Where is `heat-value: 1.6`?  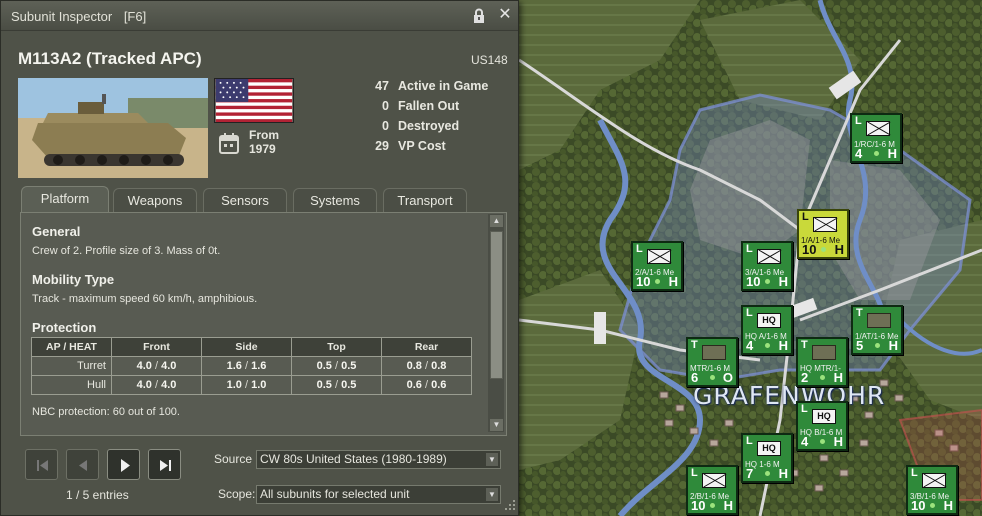
heat-value: 1.6 is located at coordinates (259, 366).